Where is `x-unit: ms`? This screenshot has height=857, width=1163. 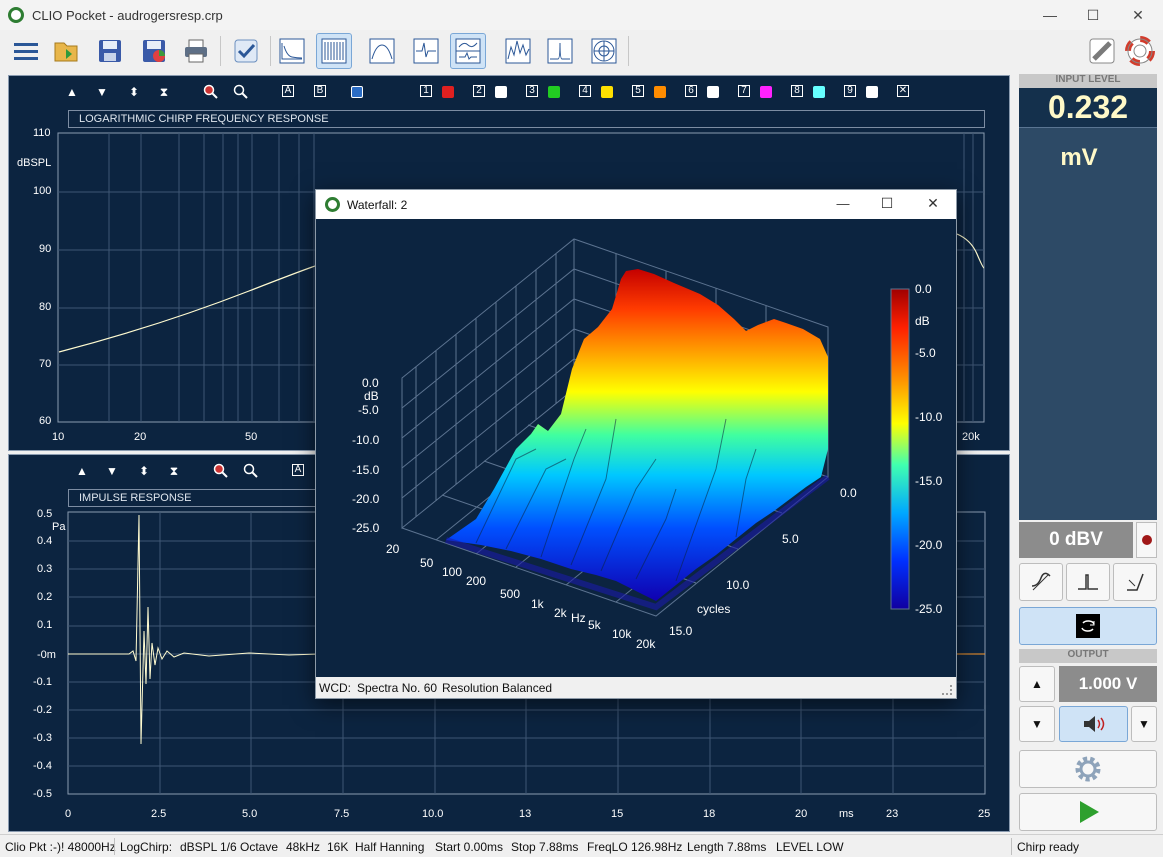
x-unit: ms is located at coordinates (846, 814).